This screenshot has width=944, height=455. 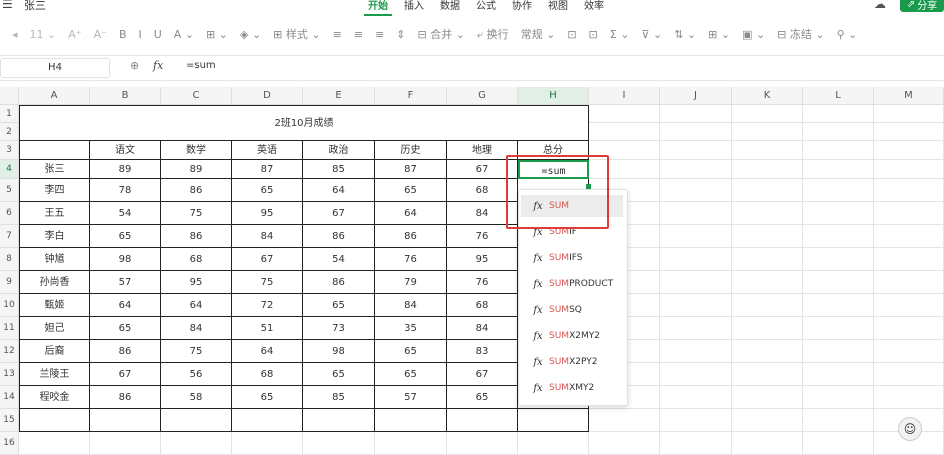 What do you see at coordinates (267, 96) in the screenshot?
I see `column-header-D: D` at bounding box center [267, 96].